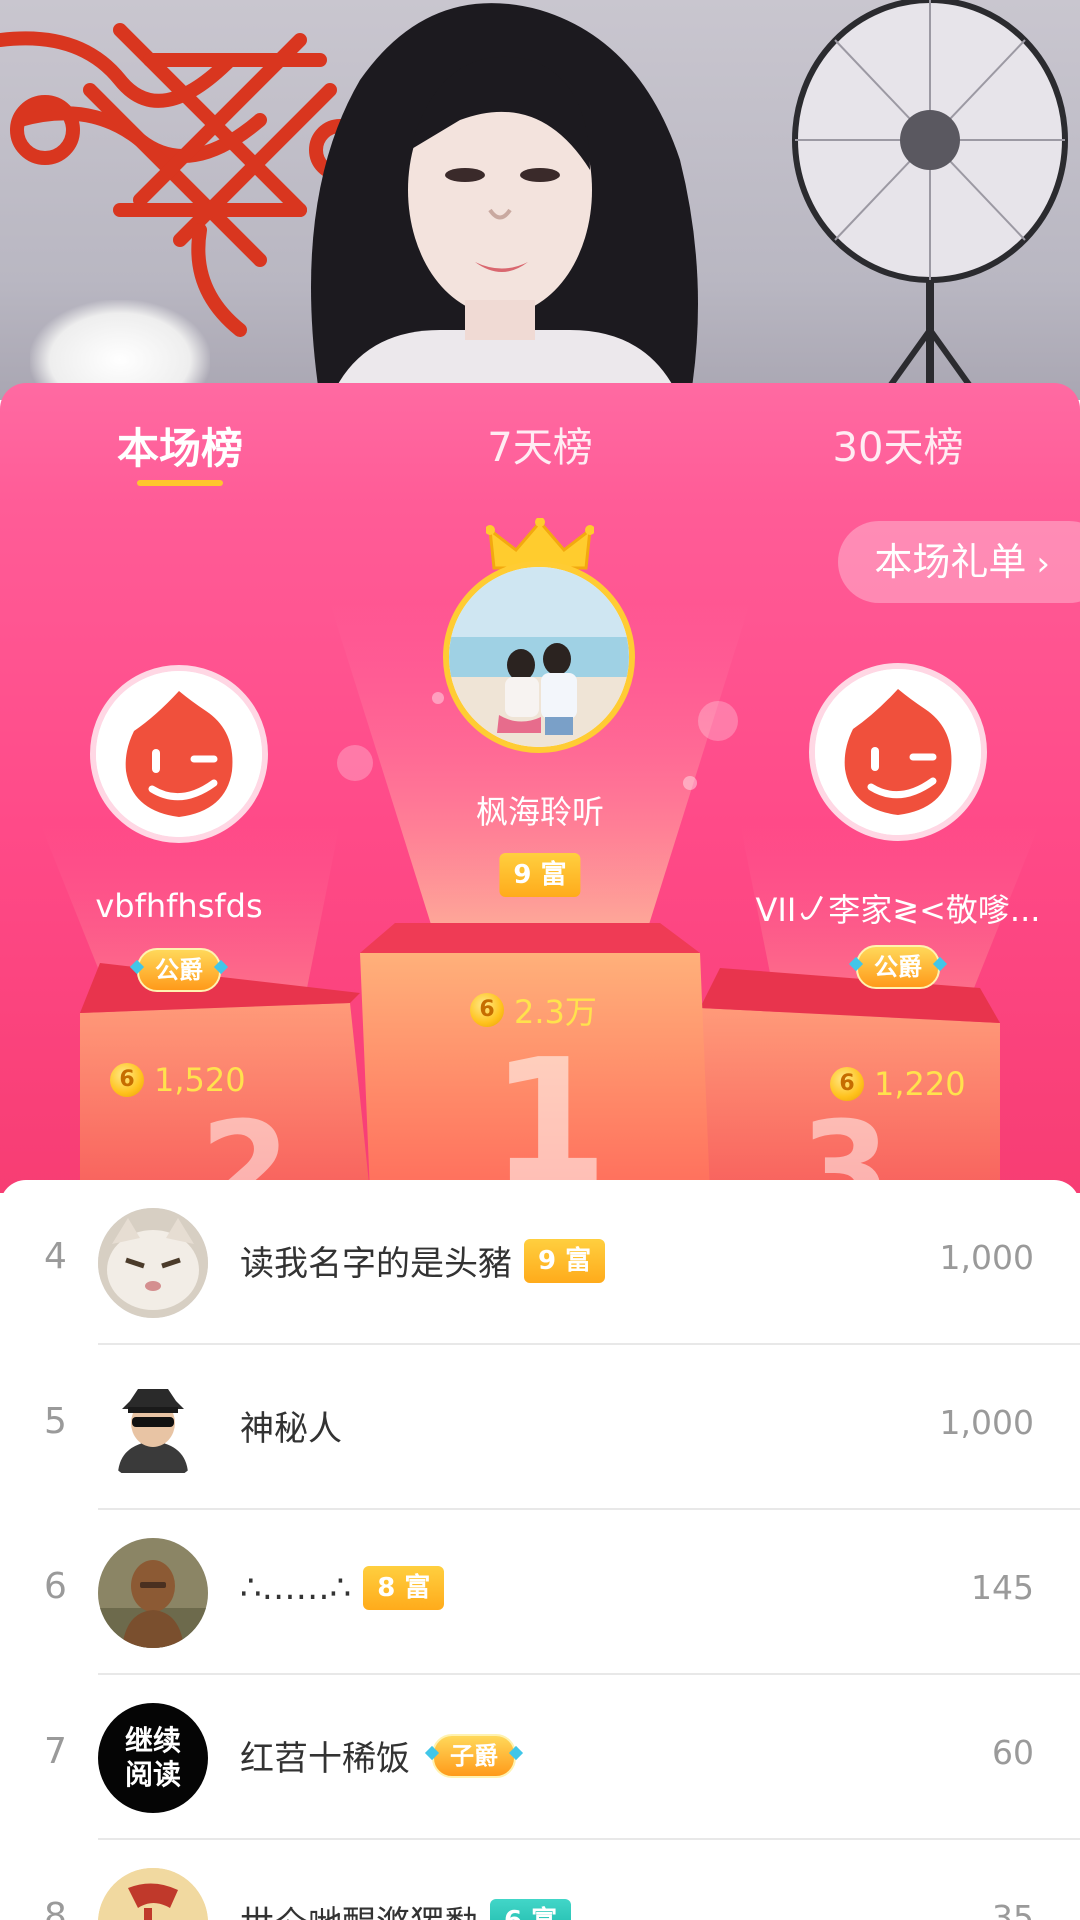 This screenshot has width=1080, height=1920. I want to click on user-avatar: 继续 阅读, so click(153, 1758).